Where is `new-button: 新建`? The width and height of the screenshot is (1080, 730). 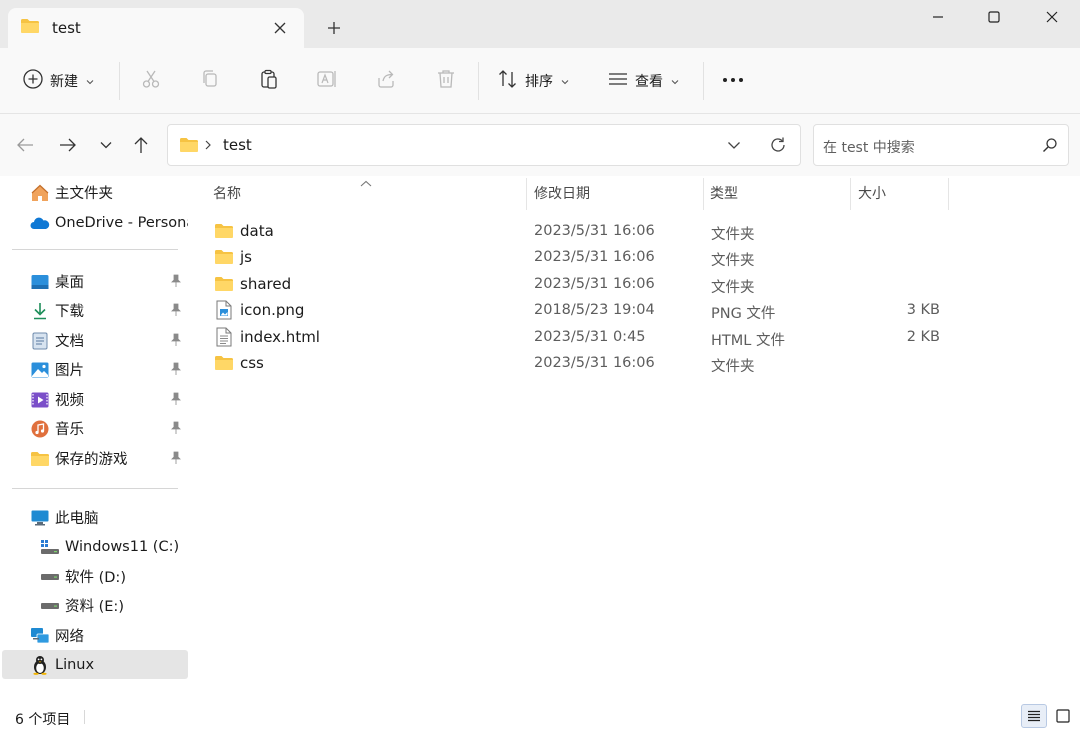
new-button: 新建 is located at coordinates (58, 81).